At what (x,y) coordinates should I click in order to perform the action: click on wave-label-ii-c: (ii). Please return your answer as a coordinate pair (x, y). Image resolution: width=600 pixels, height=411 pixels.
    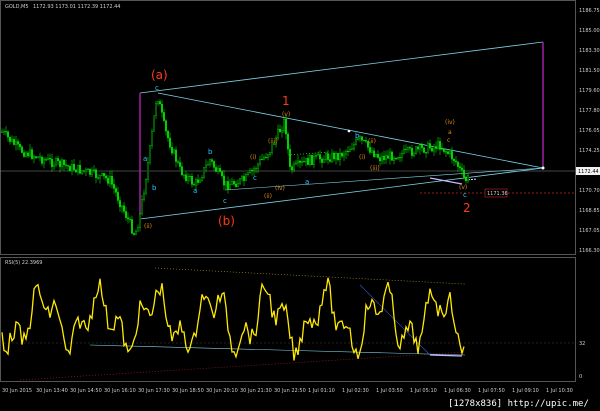
    Looking at the image, I should click on (372, 141).